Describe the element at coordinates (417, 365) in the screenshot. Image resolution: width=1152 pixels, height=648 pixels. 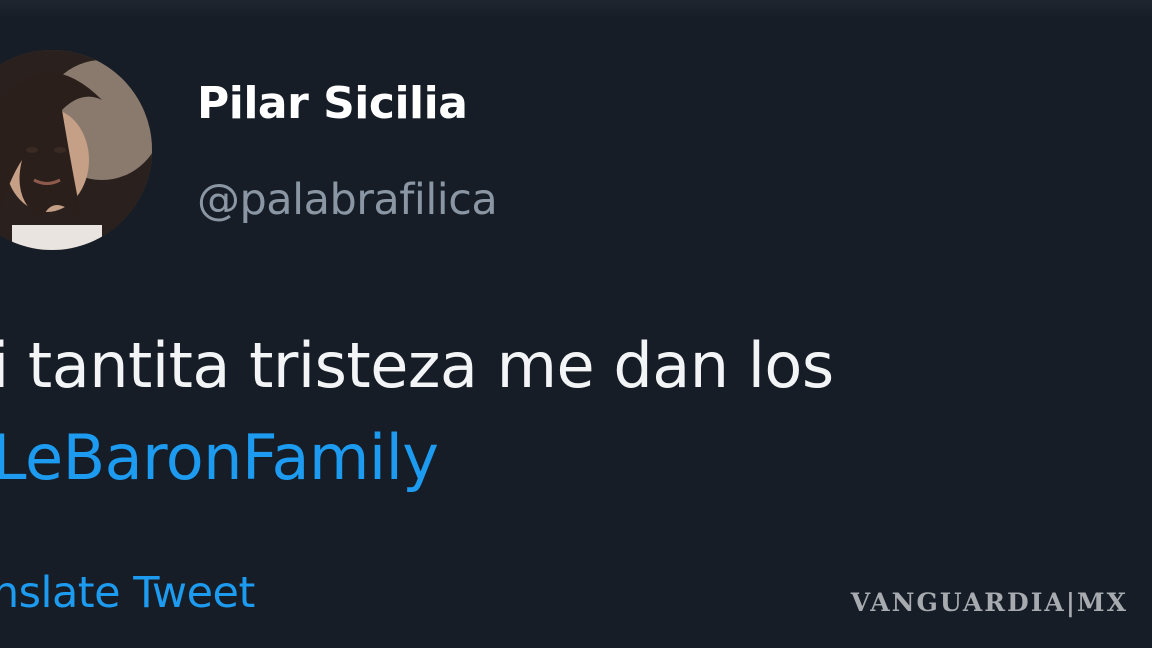
I see `tweet-text-line: i tantita tristeza me dan los` at that location.